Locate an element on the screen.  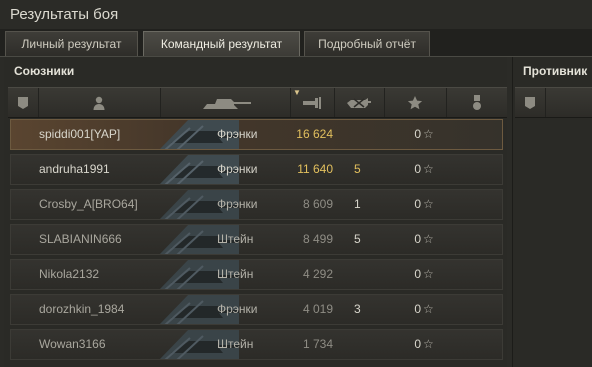
enemies-column-header is located at coordinates (553, 102).